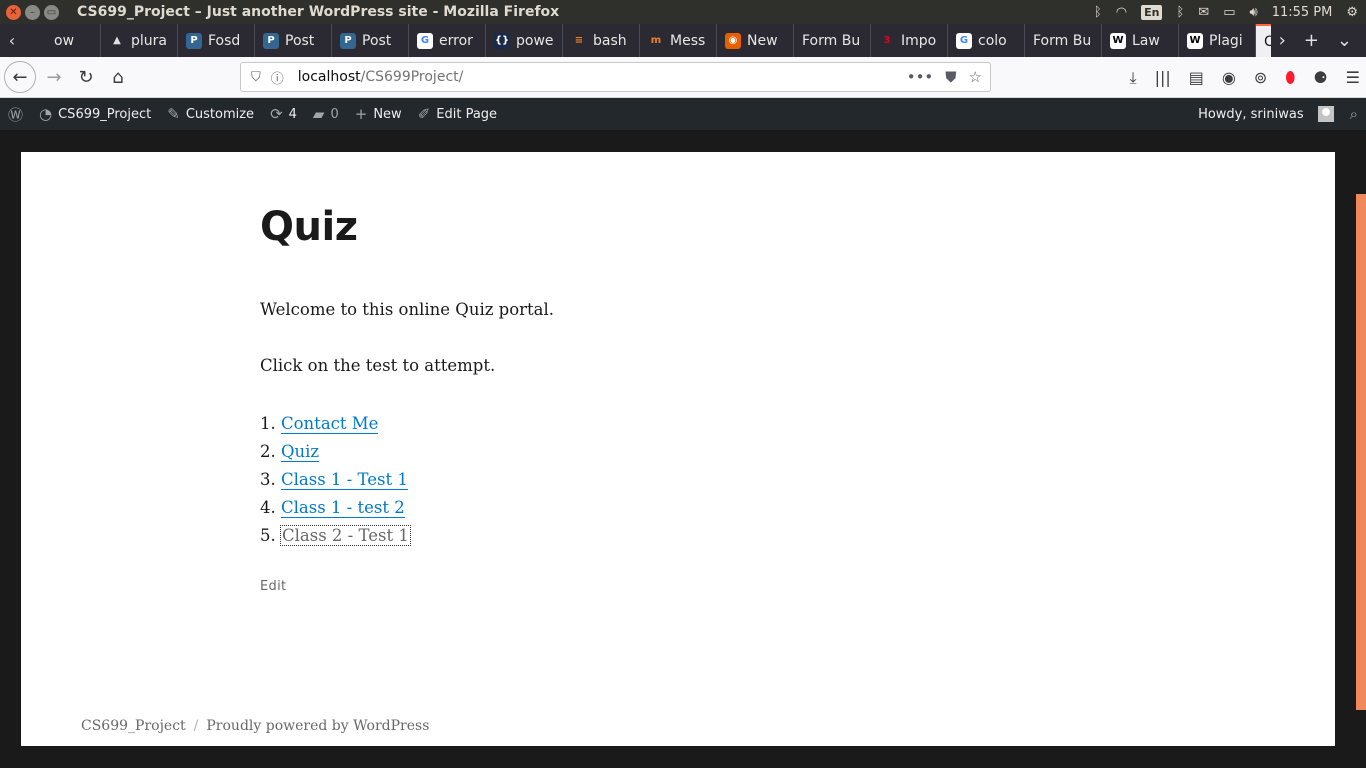 This screenshot has width=1366, height=768. What do you see at coordinates (1353, 77) in the screenshot?
I see `menu-hamburger-icon: ☰` at bounding box center [1353, 77].